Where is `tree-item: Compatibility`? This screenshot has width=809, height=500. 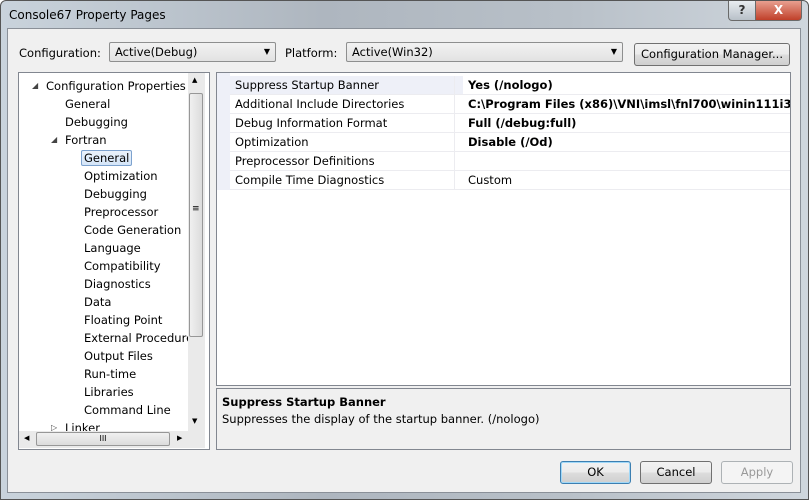 tree-item: Compatibility is located at coordinates (122, 266).